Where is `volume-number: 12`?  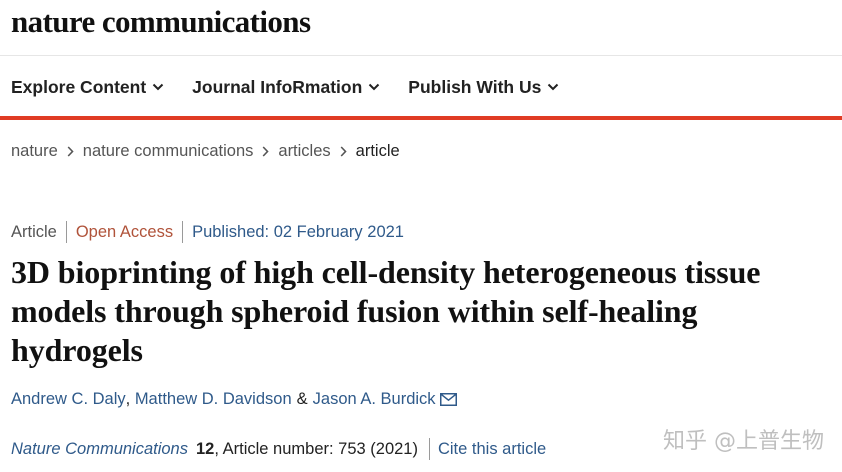 volume-number: 12 is located at coordinates (205, 448).